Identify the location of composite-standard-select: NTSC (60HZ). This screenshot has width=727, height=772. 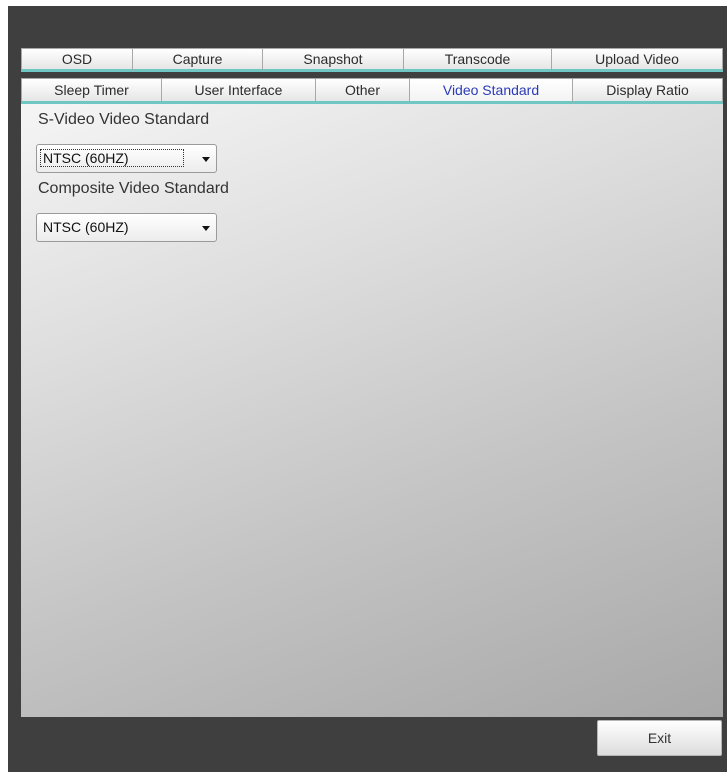
(126, 227).